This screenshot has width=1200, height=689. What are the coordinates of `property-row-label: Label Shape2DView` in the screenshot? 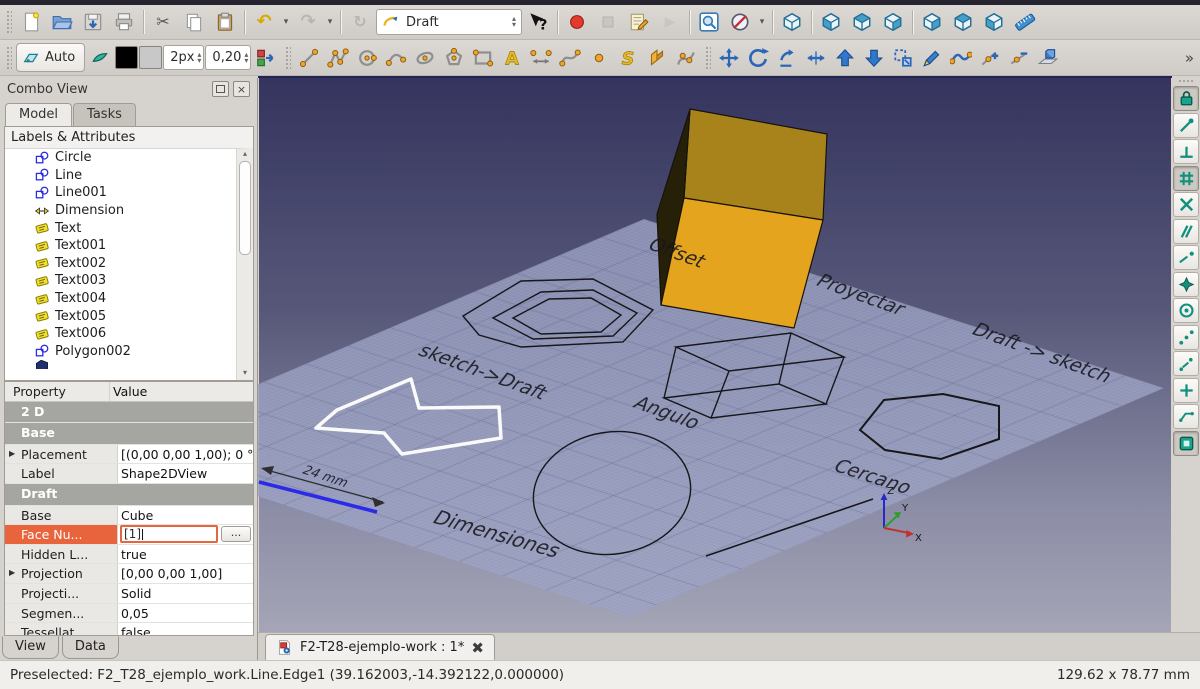 It's located at (129, 474).